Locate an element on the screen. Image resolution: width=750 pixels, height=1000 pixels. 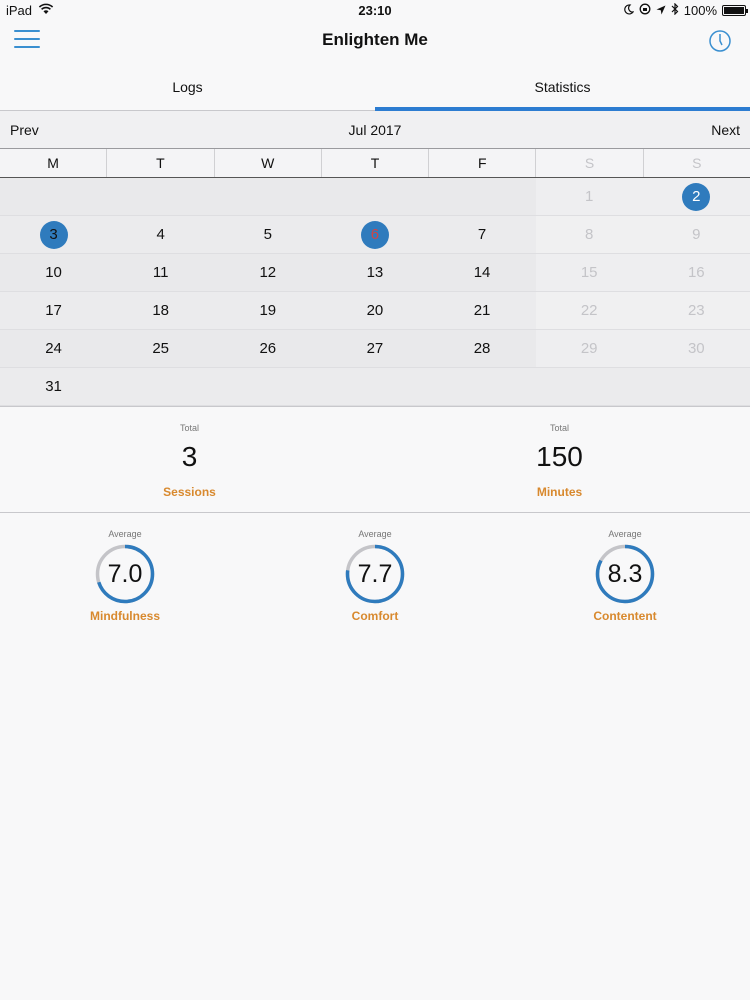
nav-bar: Enlighten Me is located at coordinates (375, 42).